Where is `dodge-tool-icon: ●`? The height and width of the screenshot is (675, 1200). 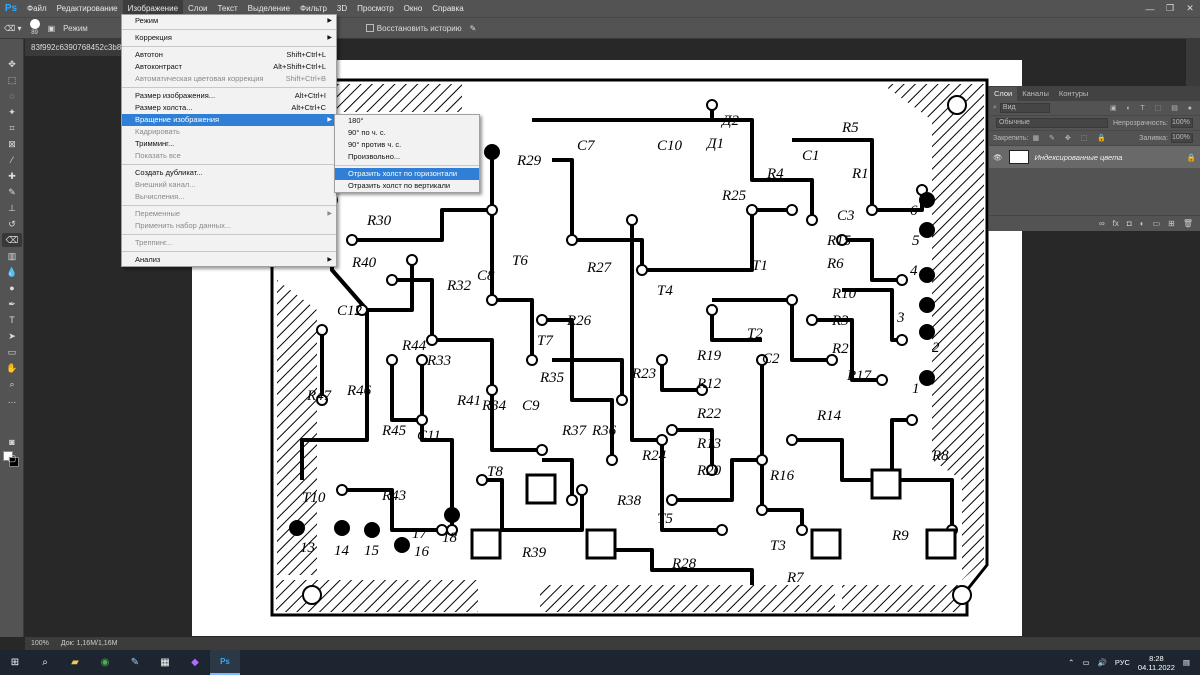
dodge-tool-icon: ● is located at coordinates (12, 288).